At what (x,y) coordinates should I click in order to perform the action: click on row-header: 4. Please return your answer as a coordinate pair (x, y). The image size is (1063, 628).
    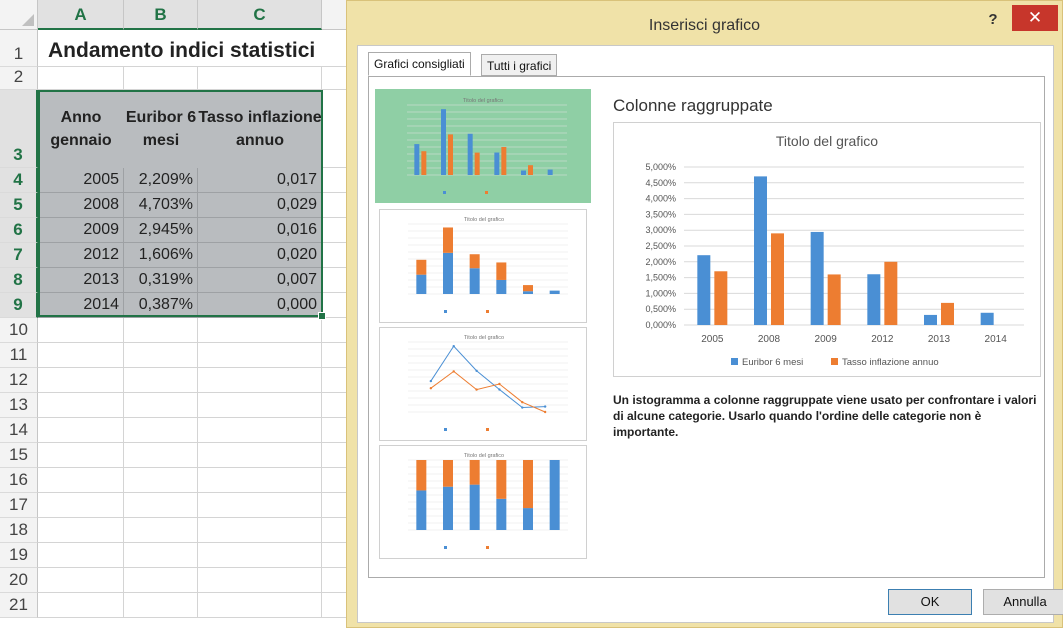
    Looking at the image, I should click on (19, 180).